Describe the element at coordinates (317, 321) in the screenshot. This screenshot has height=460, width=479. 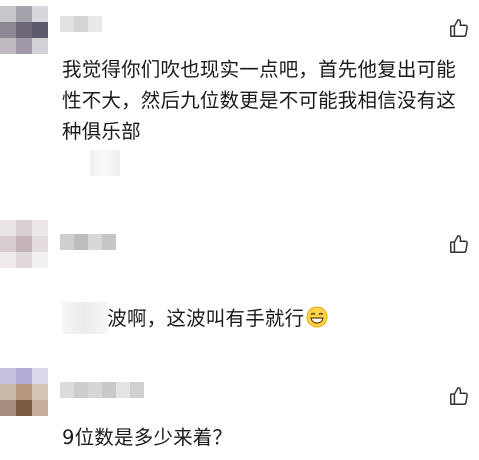
I see `grinning-face-emoji` at that location.